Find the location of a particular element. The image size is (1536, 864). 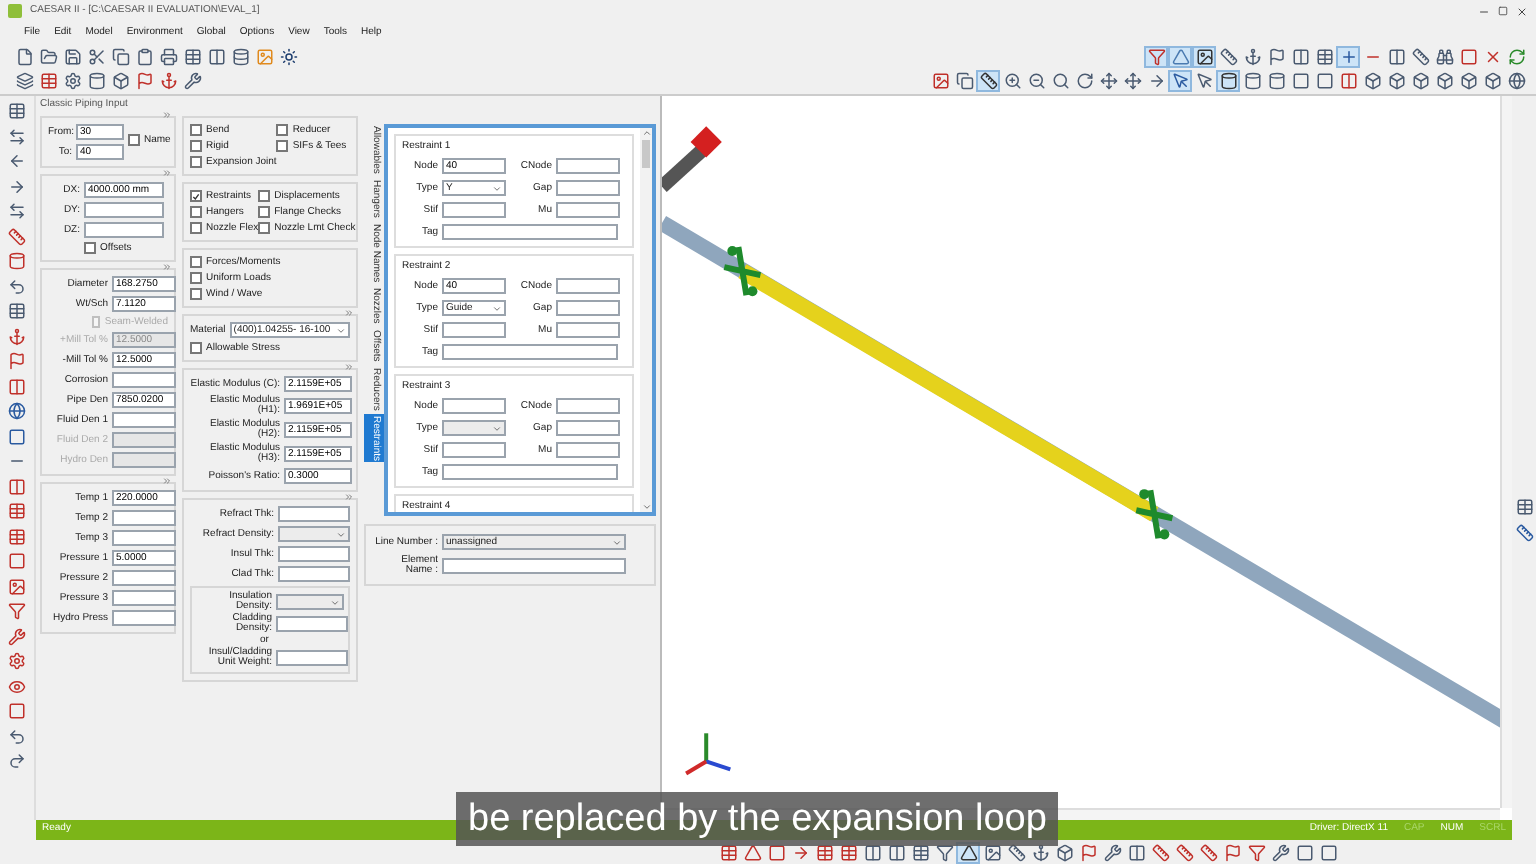

gear-icon is located at coordinates (72, 81).